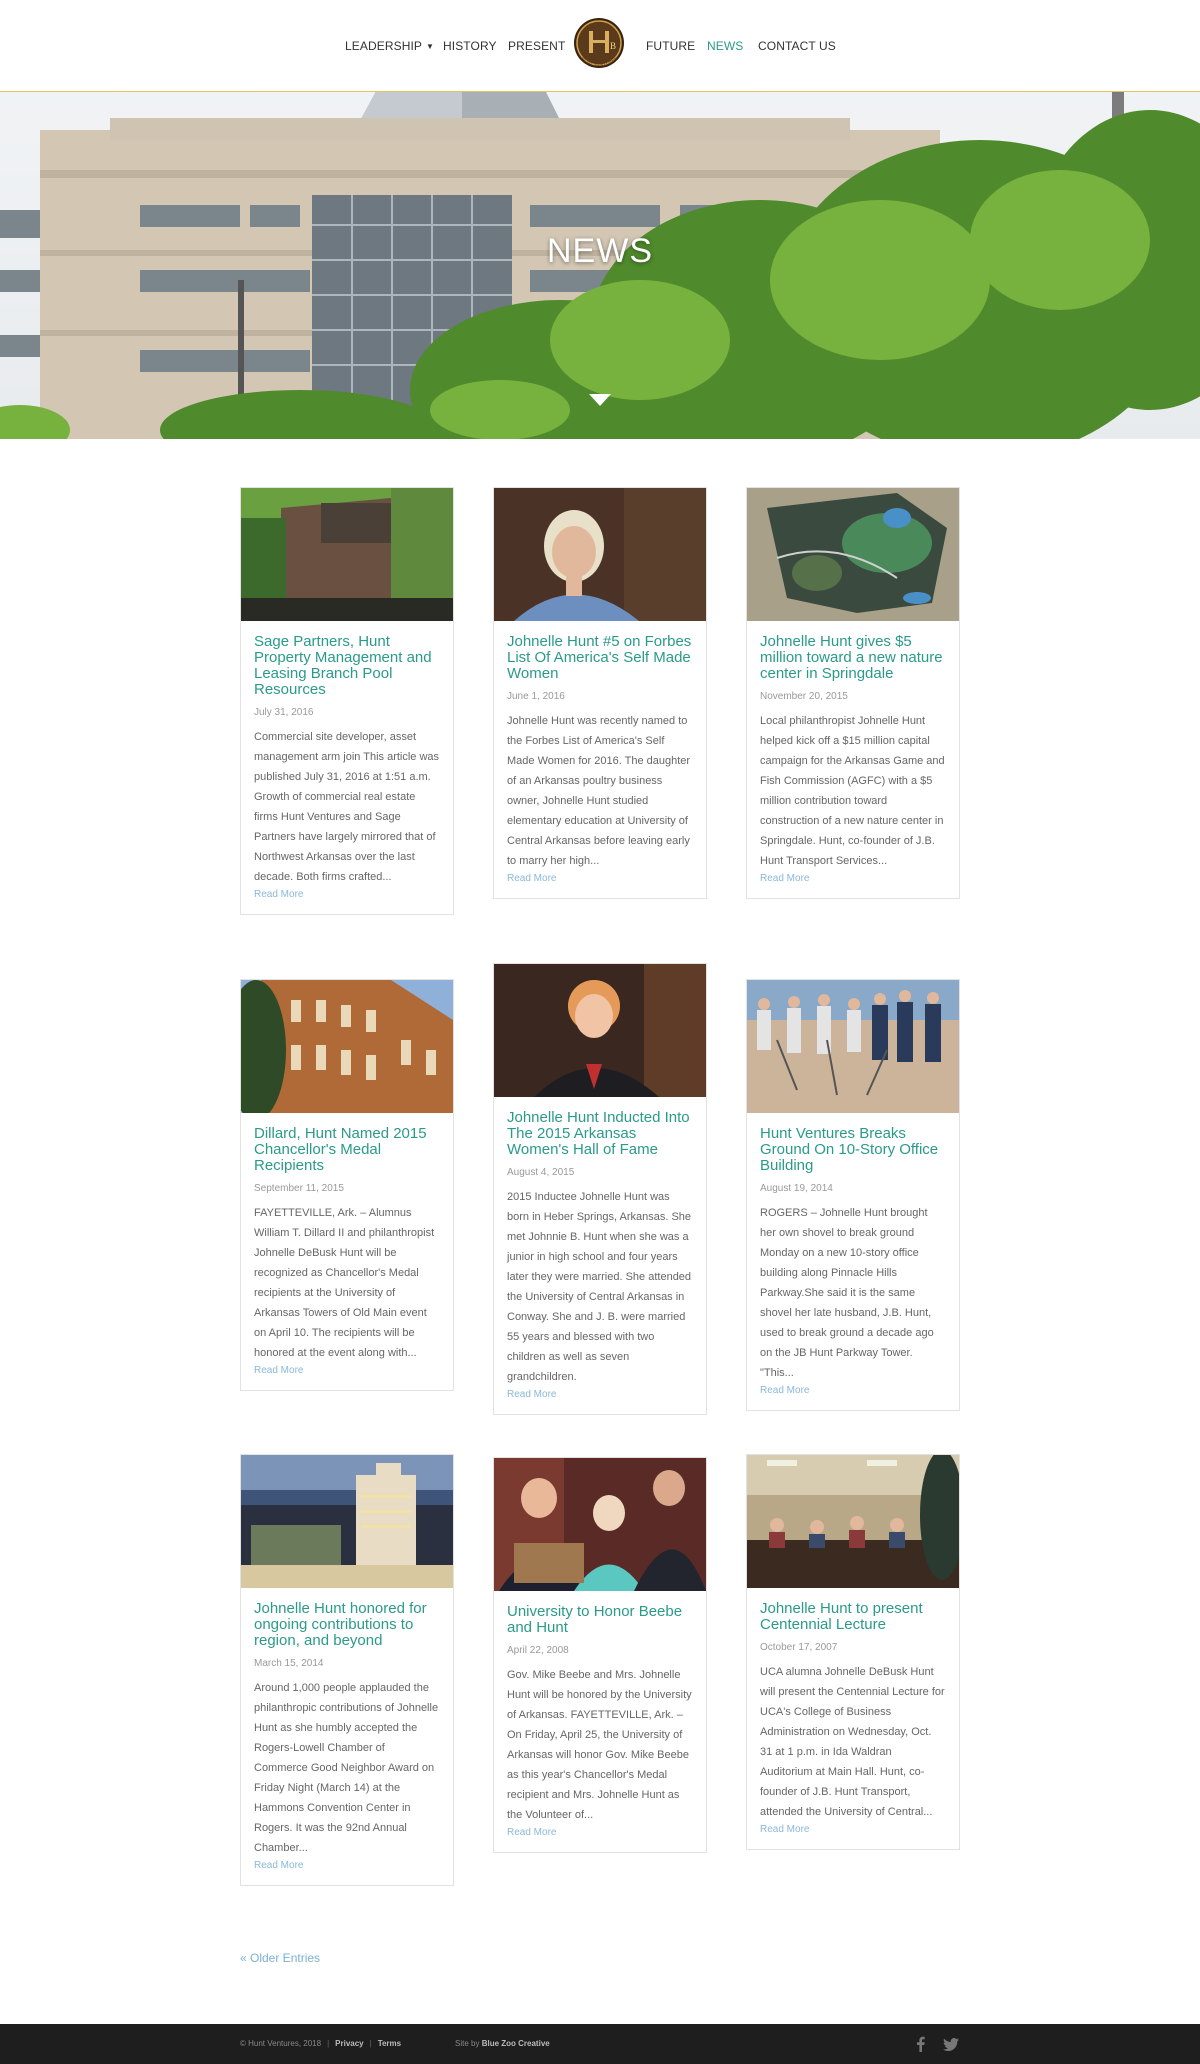 Image resolution: width=1200 pixels, height=2064 pixels. What do you see at coordinates (467, 2043) in the screenshot?
I see `site-by-label: Site by` at bounding box center [467, 2043].